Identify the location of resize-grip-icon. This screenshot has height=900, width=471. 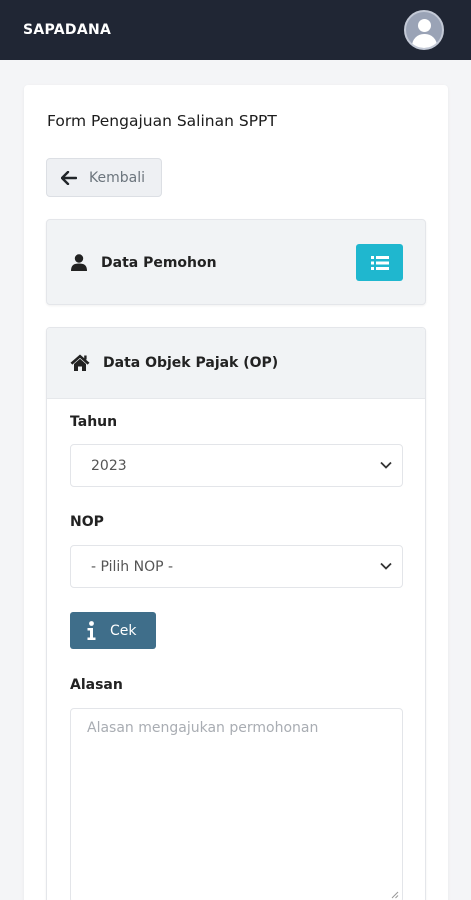
(395, 895).